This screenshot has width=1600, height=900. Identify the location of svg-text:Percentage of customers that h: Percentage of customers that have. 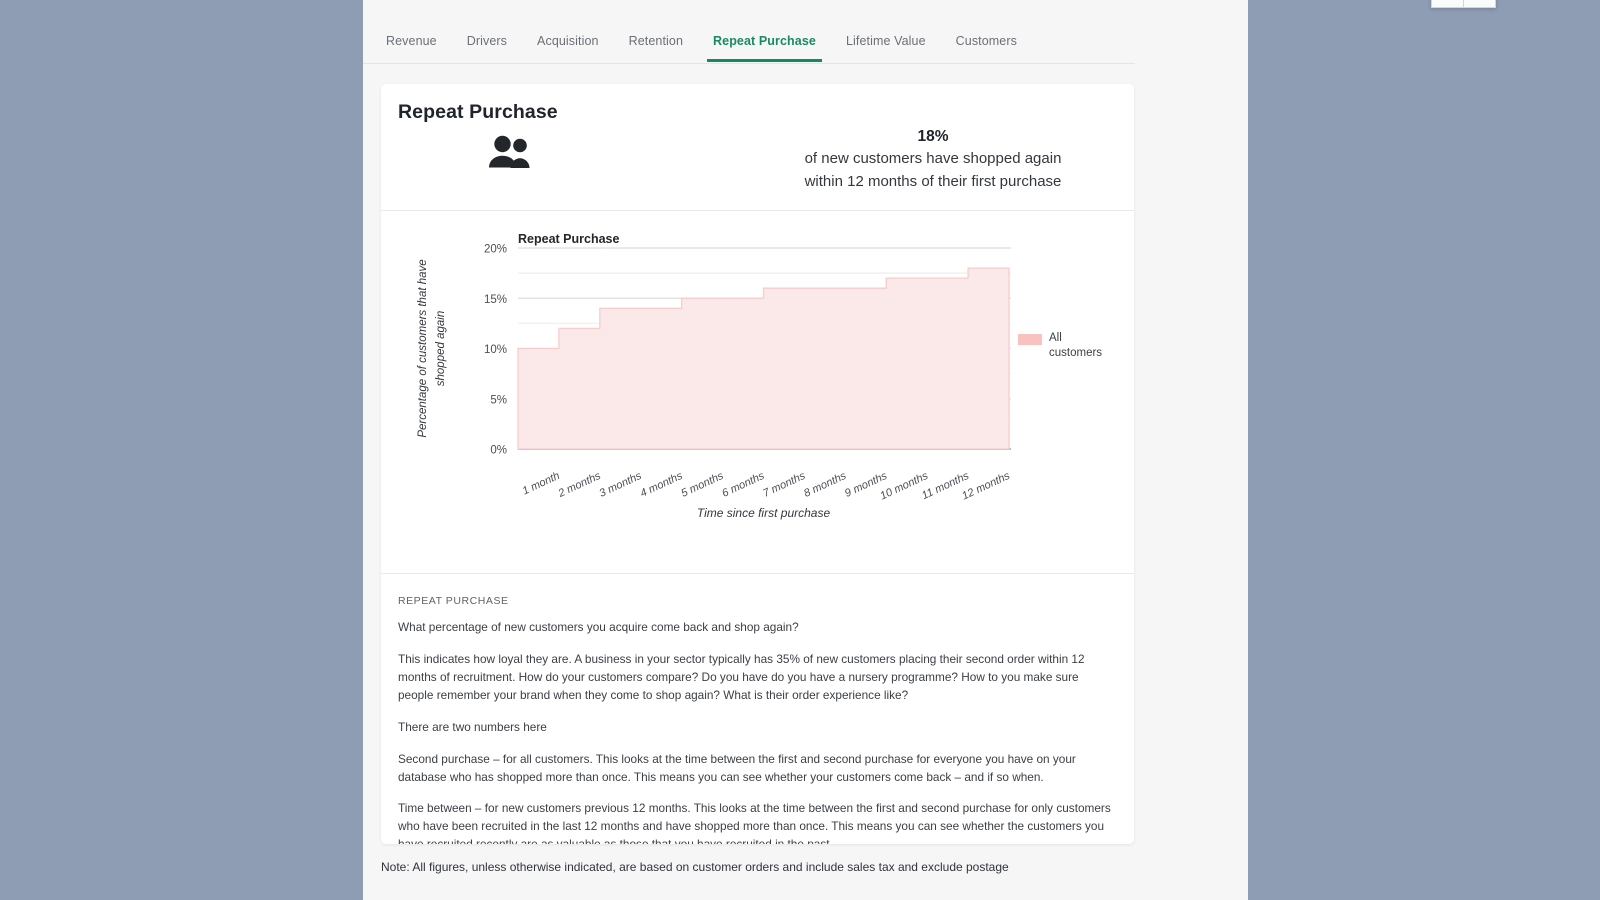
(423, 348).